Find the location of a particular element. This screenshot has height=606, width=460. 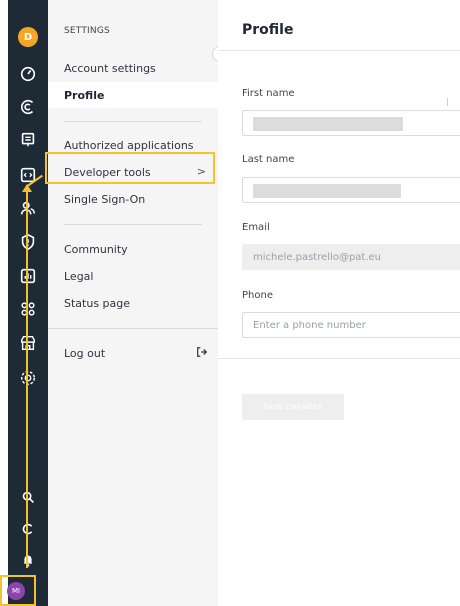

menu-item-legal: Legal is located at coordinates (133, 276).